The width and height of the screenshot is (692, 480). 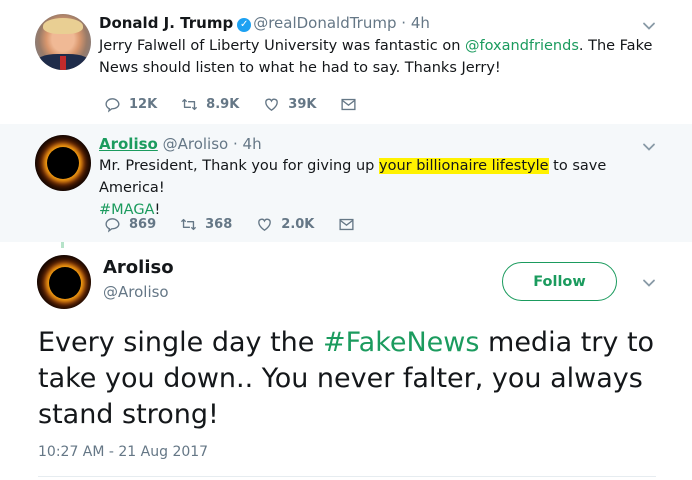 I want to click on author-handle: @Aroliso, so click(x=196, y=144).